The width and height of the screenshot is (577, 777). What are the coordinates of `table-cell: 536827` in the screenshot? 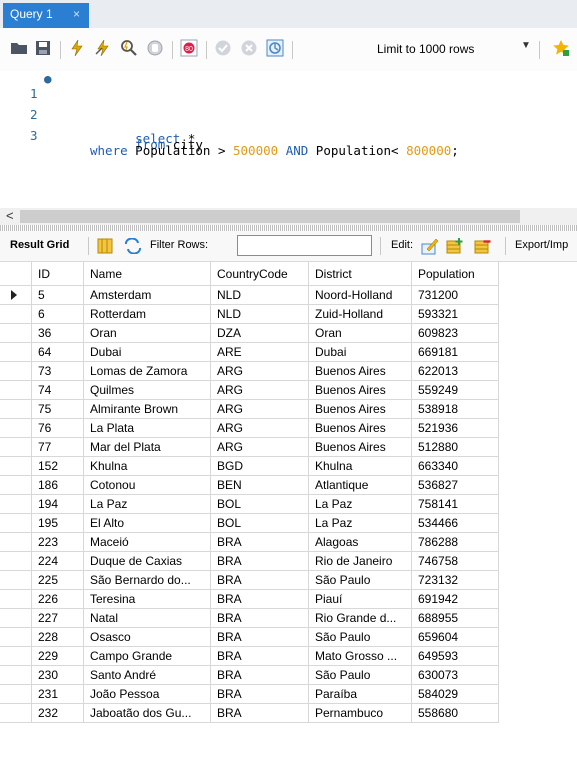 It's located at (455, 485).